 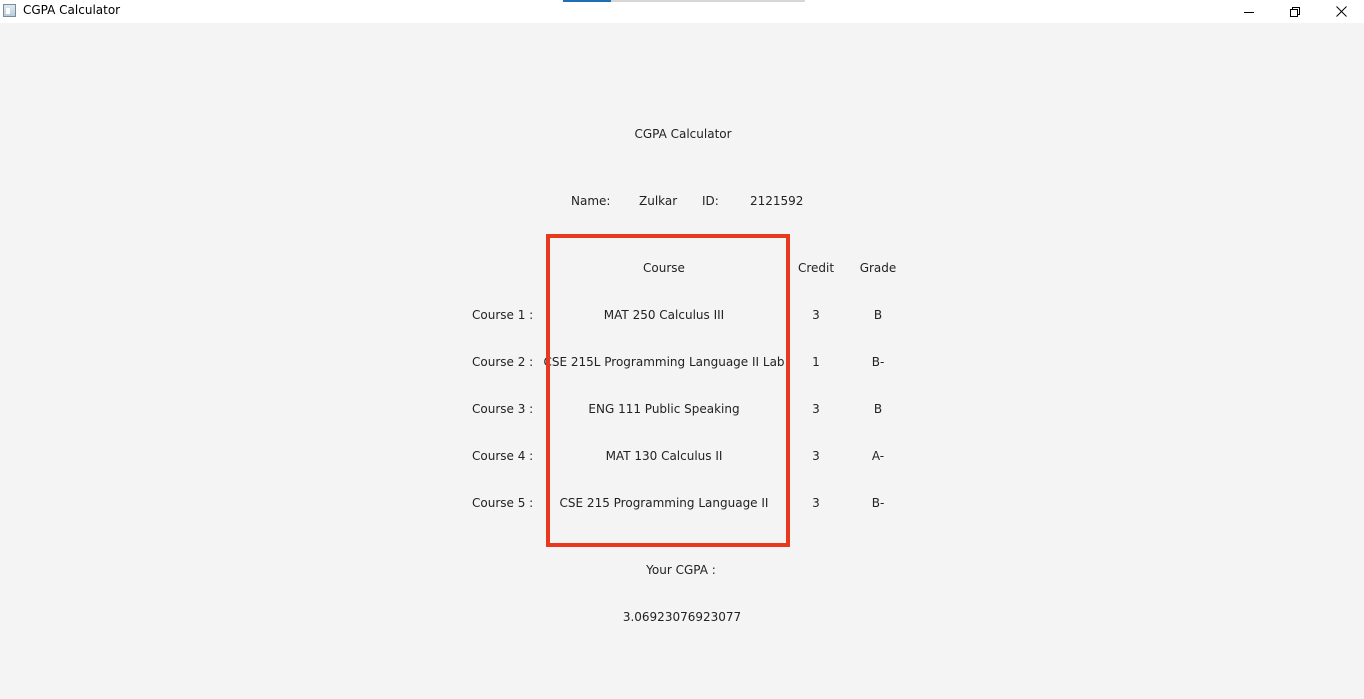 What do you see at coordinates (503, 456) in the screenshot?
I see `course-row-label: Course 4 :` at bounding box center [503, 456].